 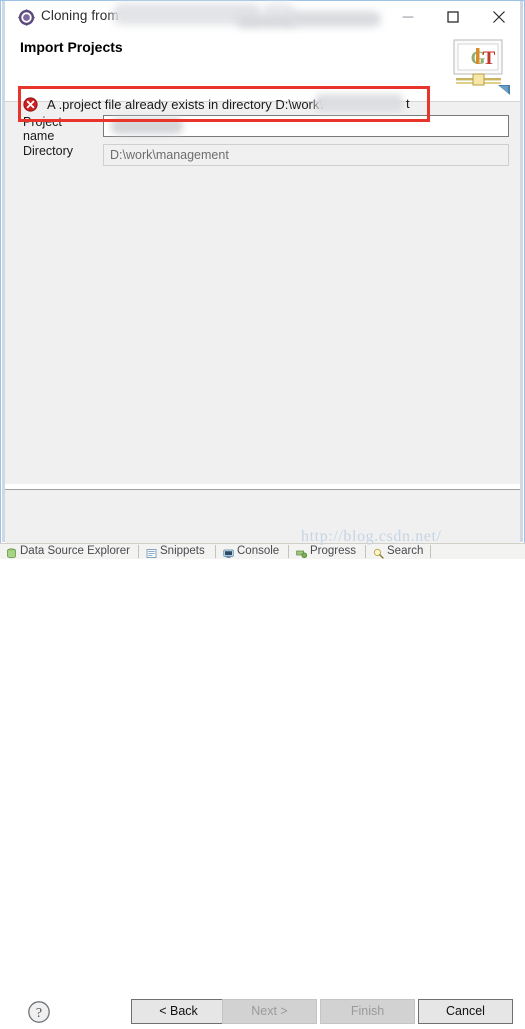 I want to click on tab-data-source-explorer: Data Source Explorer, so click(x=75, y=551).